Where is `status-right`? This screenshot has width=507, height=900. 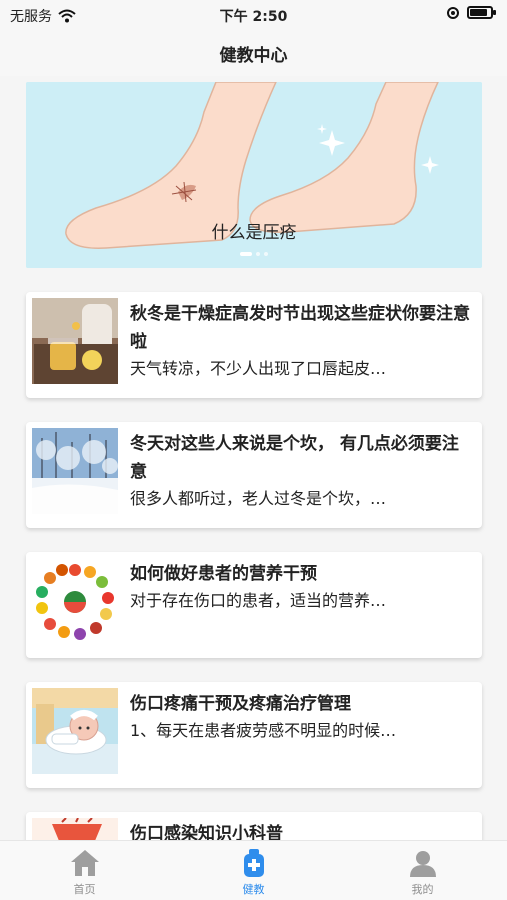
status-right is located at coordinates (471, 12).